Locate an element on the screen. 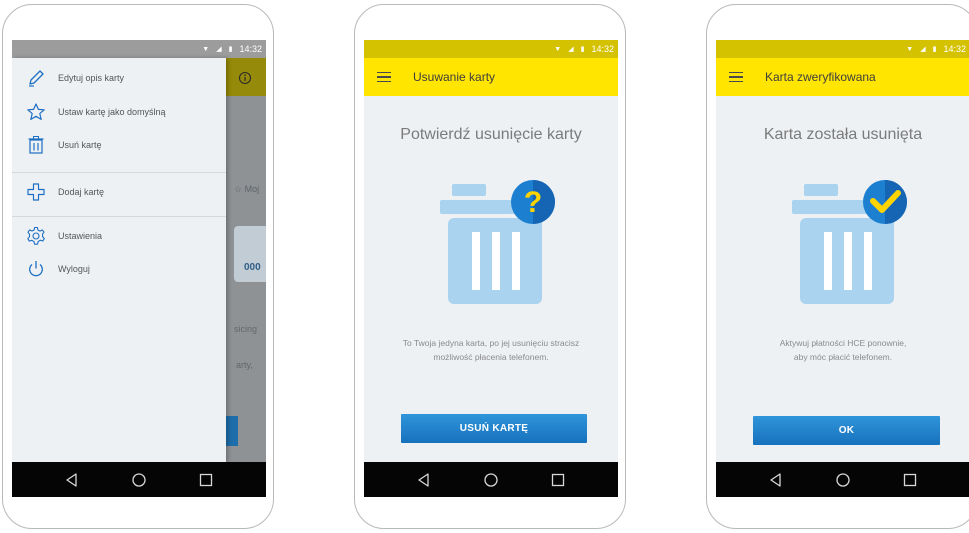 The image size is (969, 533). delete-card-button: USUŃ KARTĘ is located at coordinates (494, 428).